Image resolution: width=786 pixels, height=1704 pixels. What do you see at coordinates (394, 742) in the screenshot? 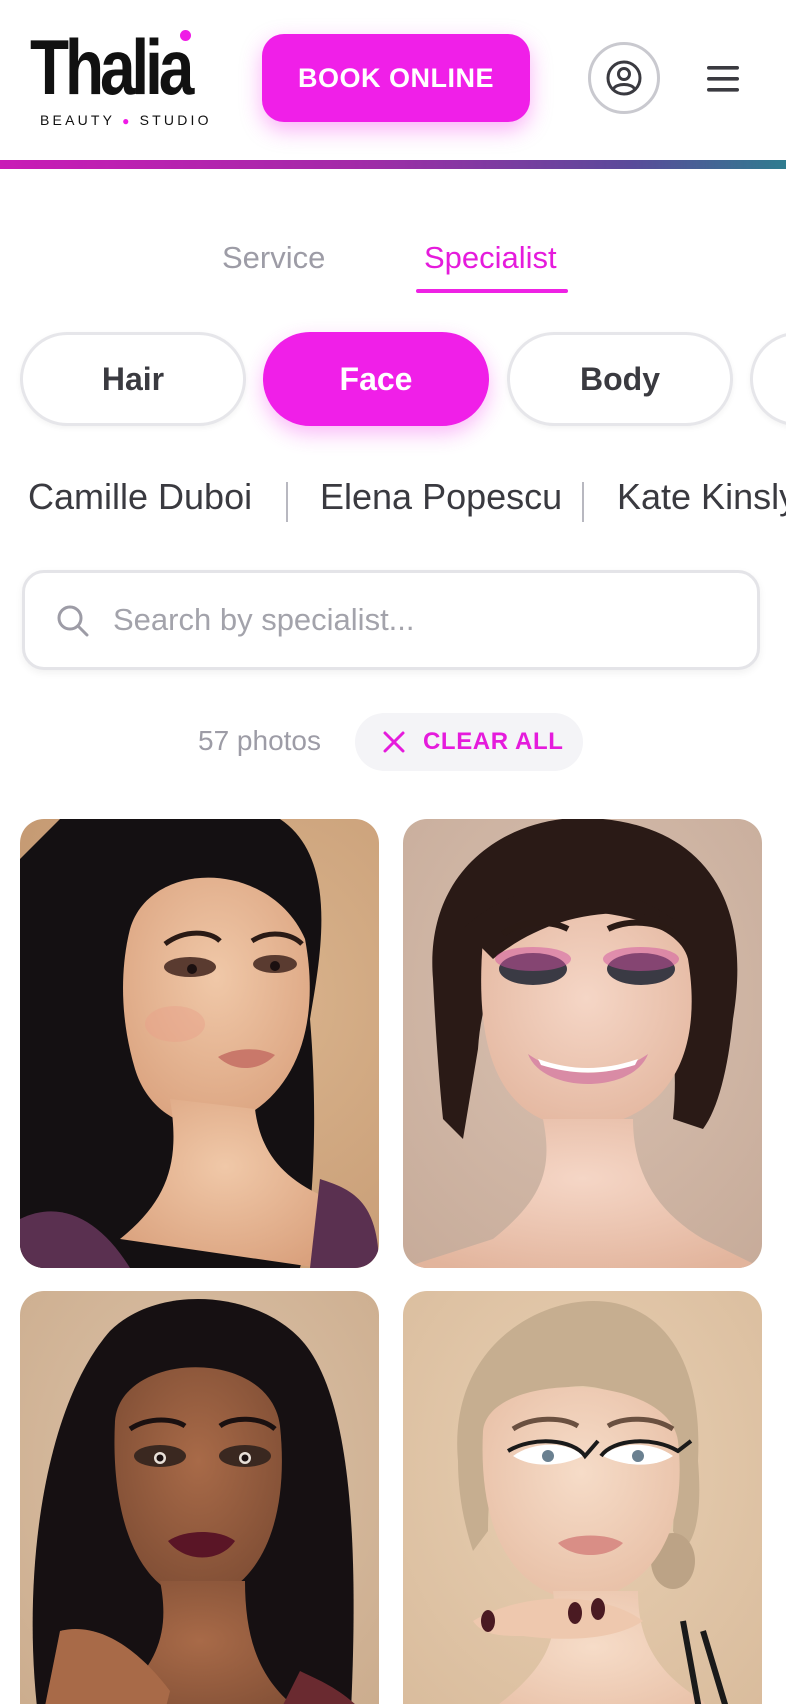
I see `close-icon` at bounding box center [394, 742].